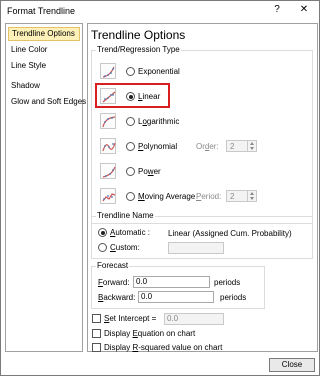 The width and height of the screenshot is (322, 378). Describe the element at coordinates (159, 121) in the screenshot. I see `logarithmic-label: Logarithmic` at that location.